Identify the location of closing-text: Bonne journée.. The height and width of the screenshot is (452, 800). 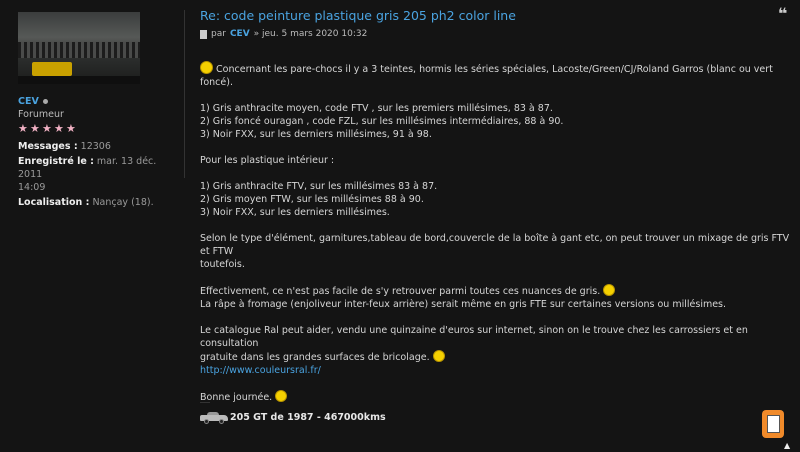
(236, 397).